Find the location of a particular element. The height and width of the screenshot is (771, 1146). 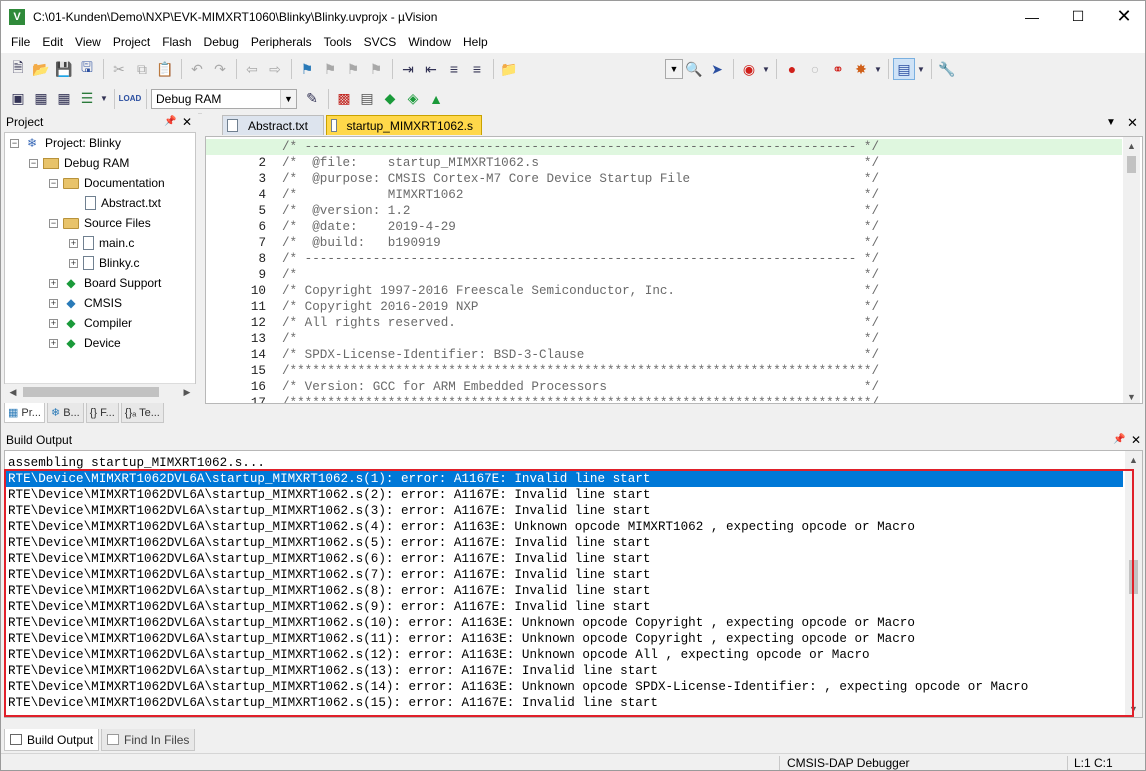

bookmark-icon: ⚑ is located at coordinates (307, 69).